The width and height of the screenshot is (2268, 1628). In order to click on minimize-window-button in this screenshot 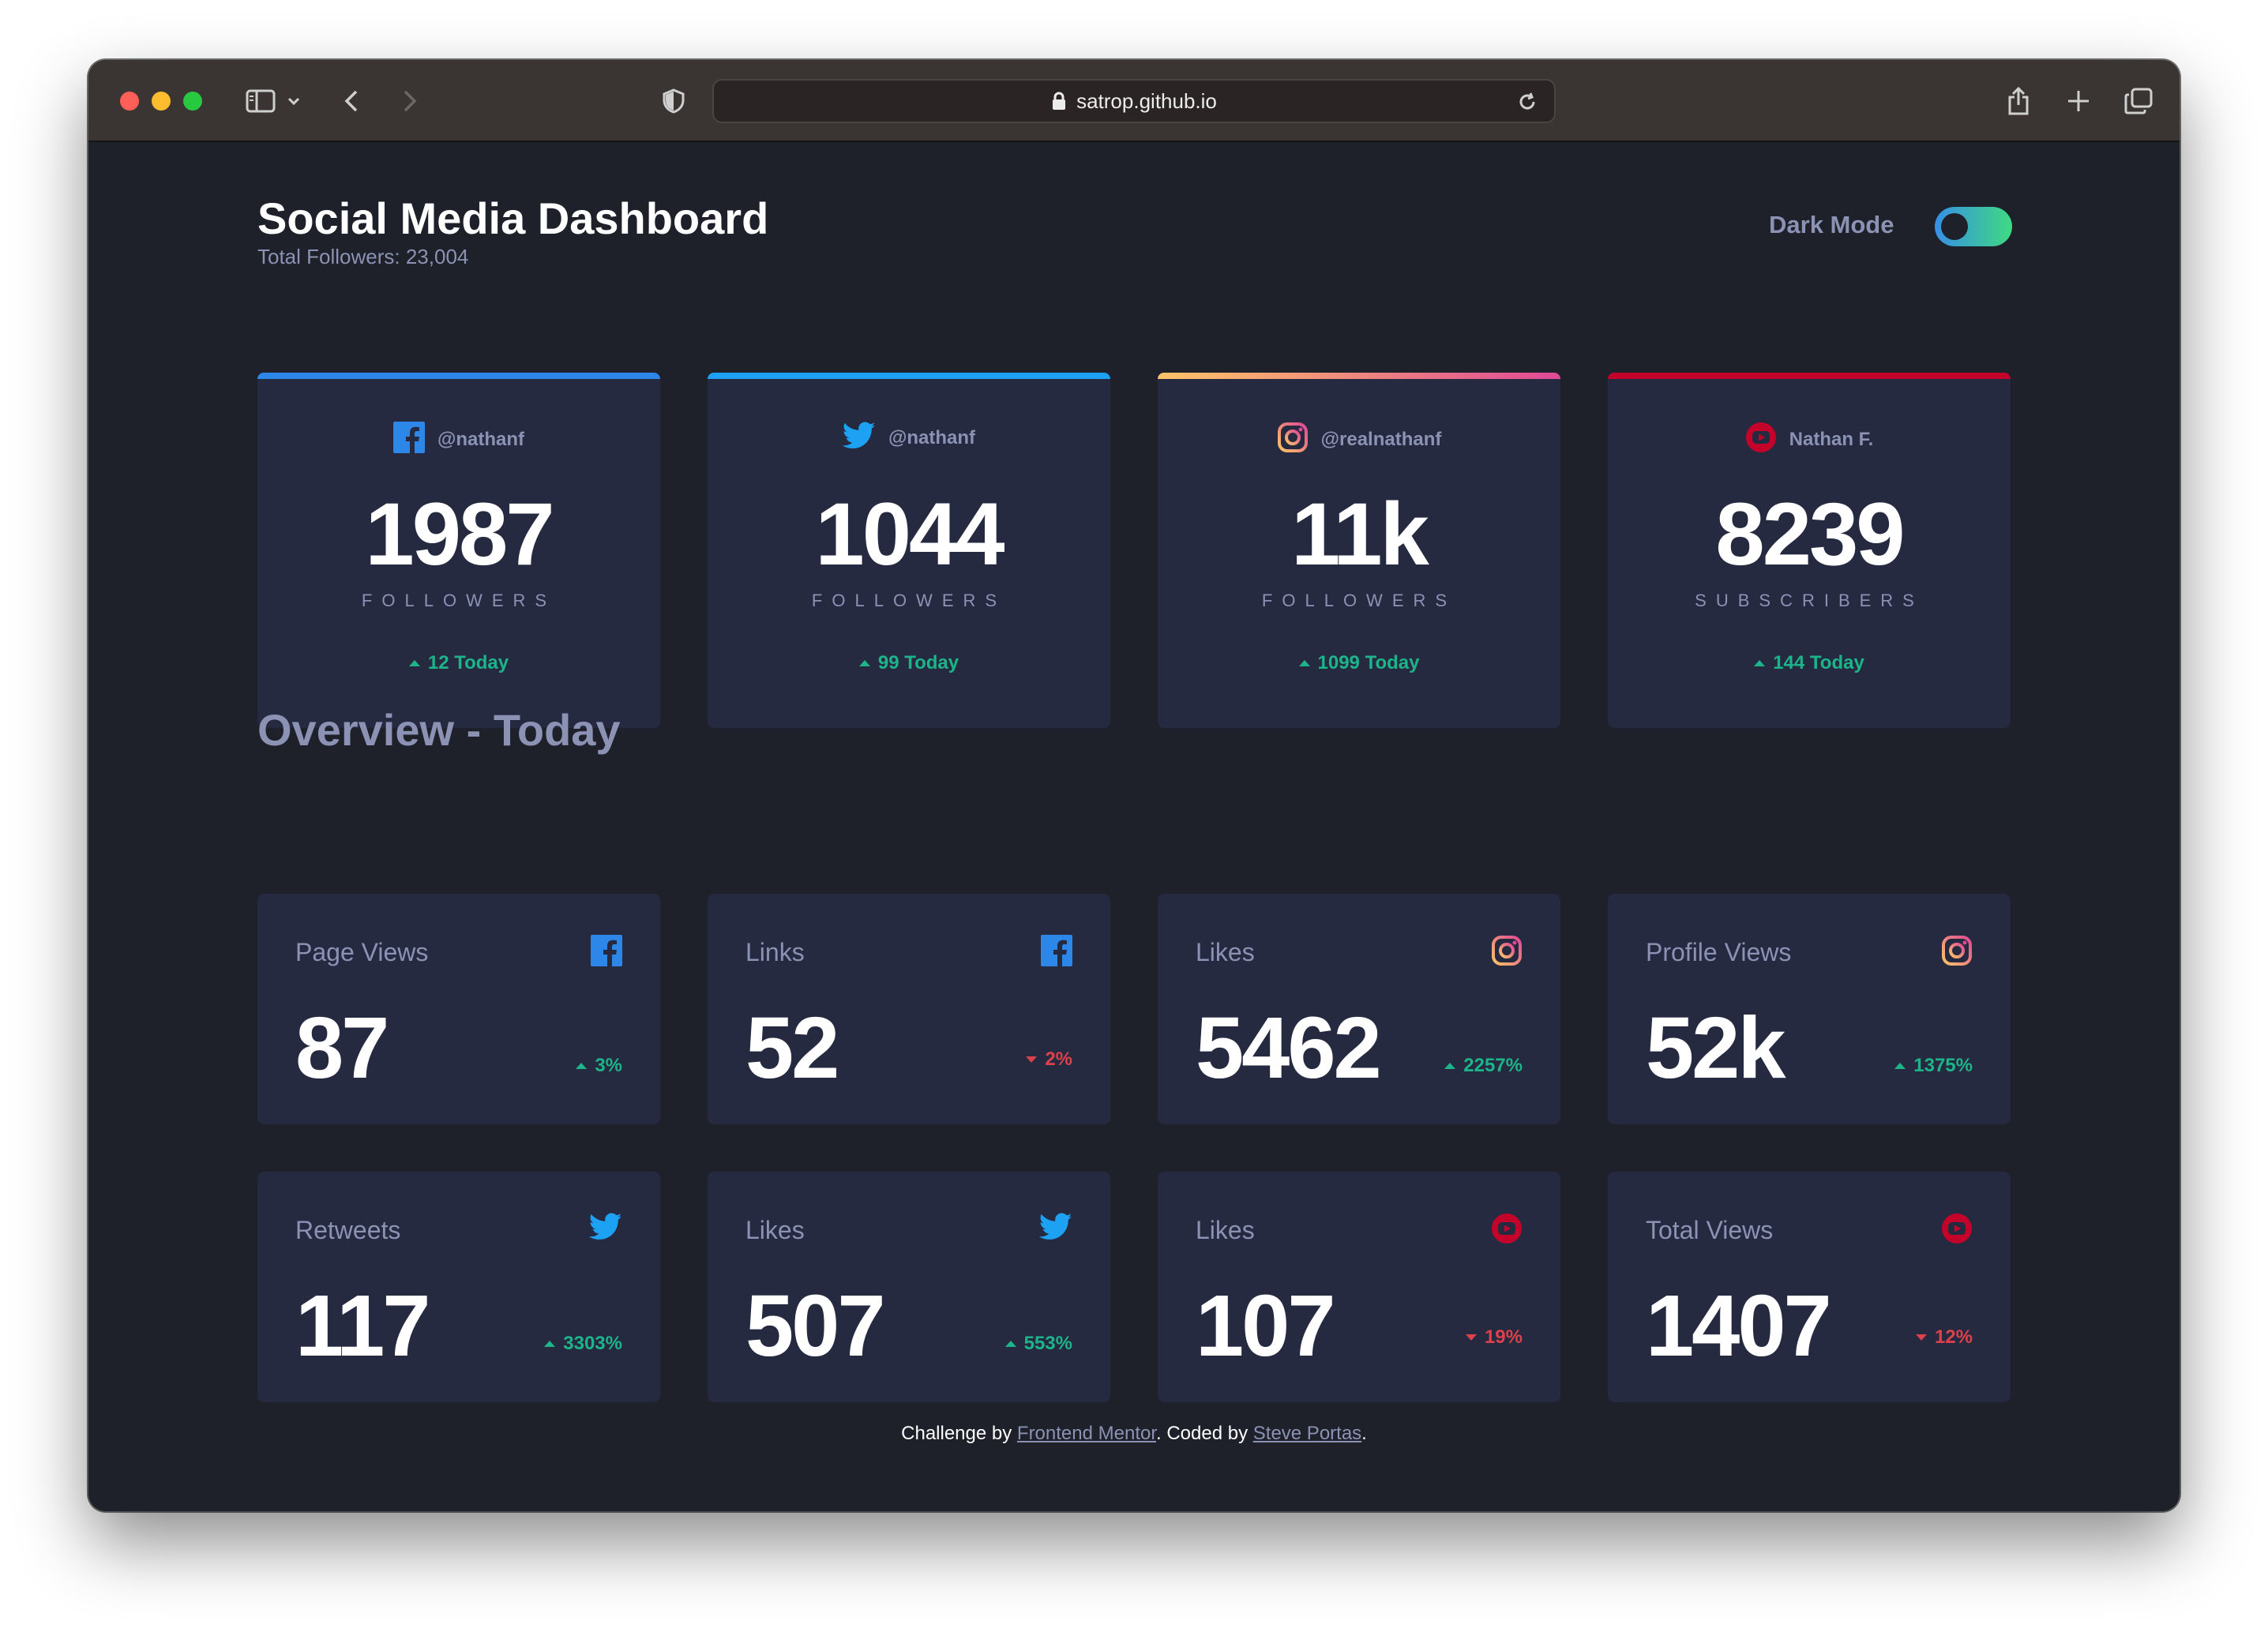, I will do `click(161, 101)`.